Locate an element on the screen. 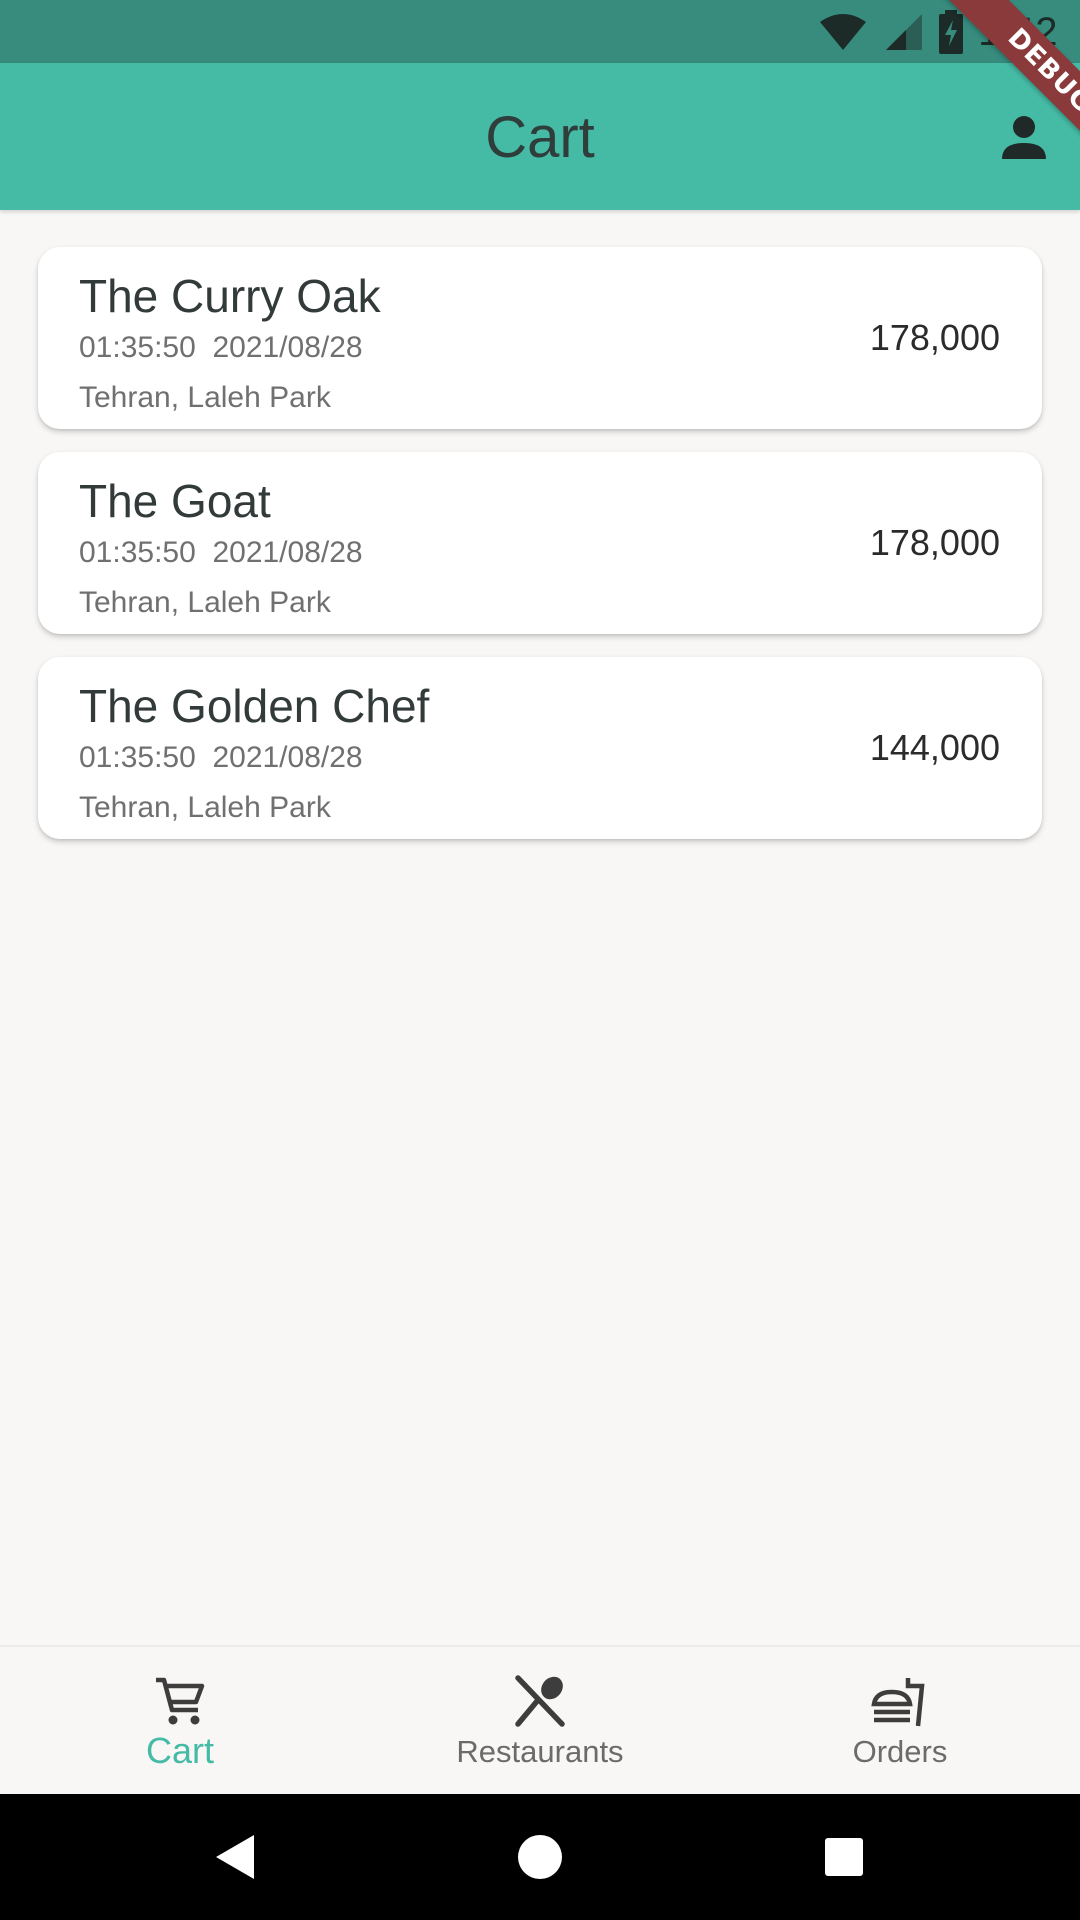  nav-label-cart: Cart is located at coordinates (179, 1750).